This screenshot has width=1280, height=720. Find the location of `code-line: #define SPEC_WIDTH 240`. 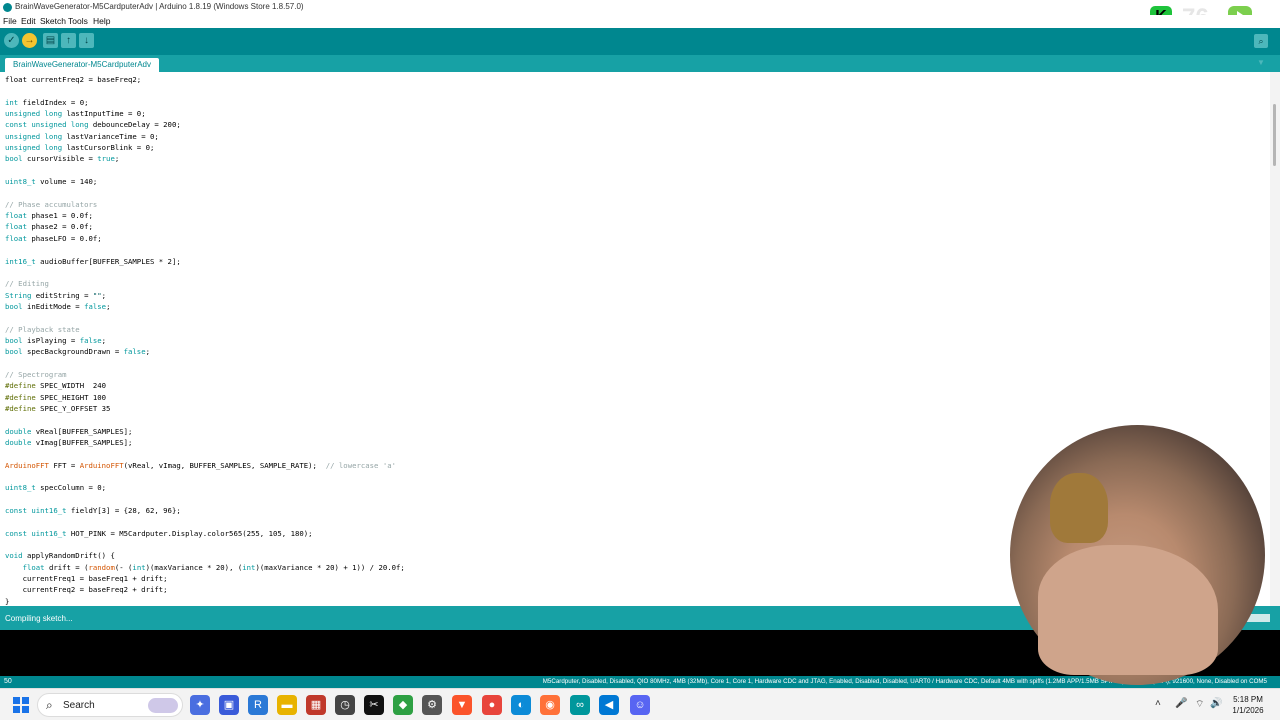

code-line: #define SPEC_WIDTH 240 is located at coordinates (205, 385).